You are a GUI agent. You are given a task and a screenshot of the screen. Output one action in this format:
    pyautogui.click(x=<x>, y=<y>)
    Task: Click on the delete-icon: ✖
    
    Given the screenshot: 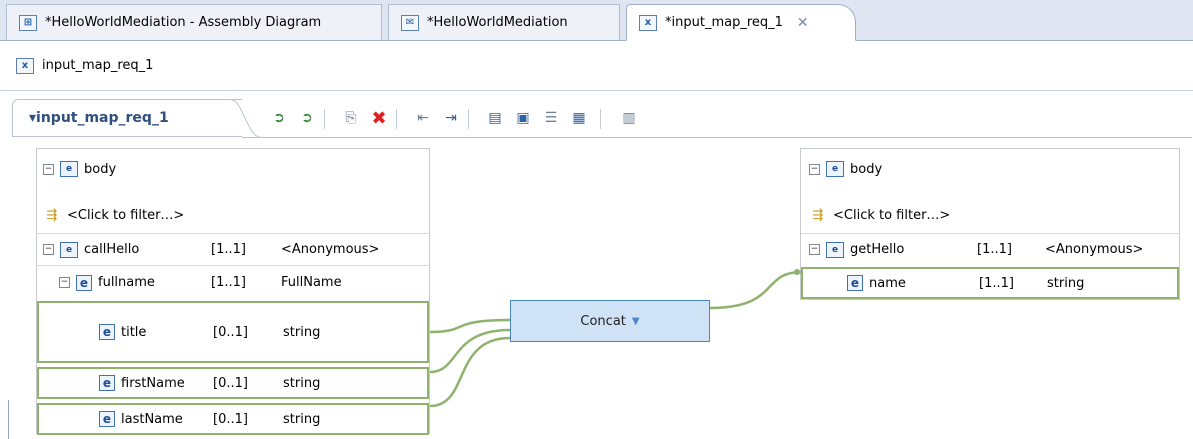 What is the action you would take?
    pyautogui.click(x=379, y=118)
    